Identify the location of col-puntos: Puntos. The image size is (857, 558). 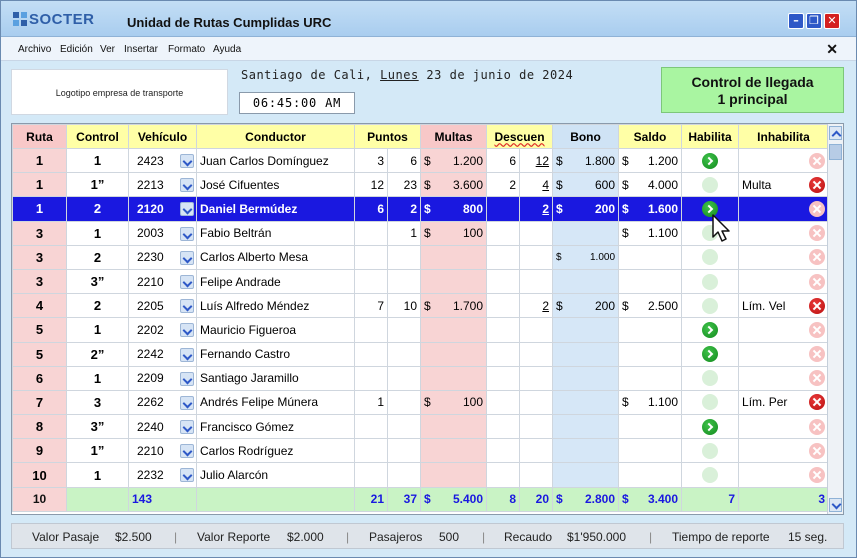
(387, 136).